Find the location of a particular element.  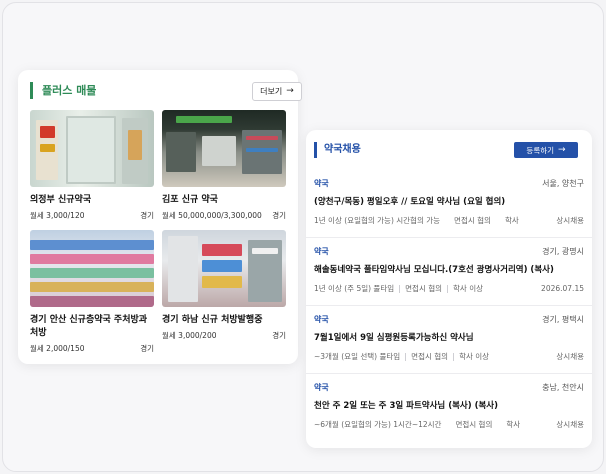

more-button-label: 더보기 is located at coordinates (271, 91).